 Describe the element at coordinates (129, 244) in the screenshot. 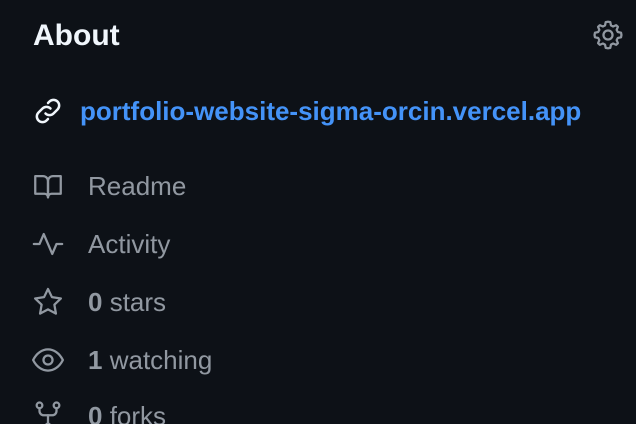

I see `activity-label: Activity` at that location.